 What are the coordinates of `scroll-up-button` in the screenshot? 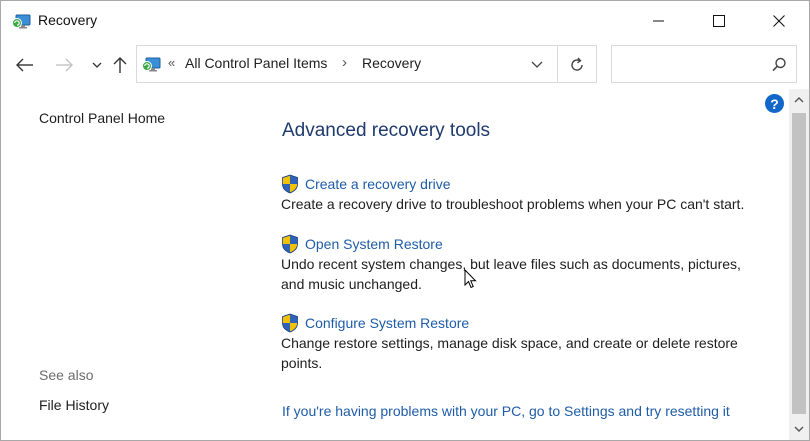 It's located at (799, 100).